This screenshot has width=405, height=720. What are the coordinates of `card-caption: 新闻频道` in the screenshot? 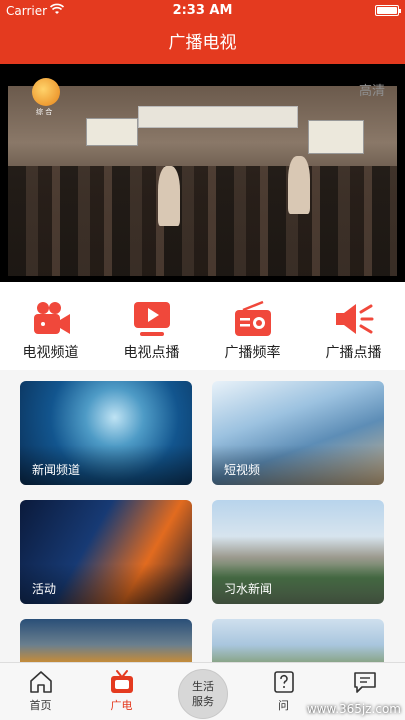 It's located at (56, 470).